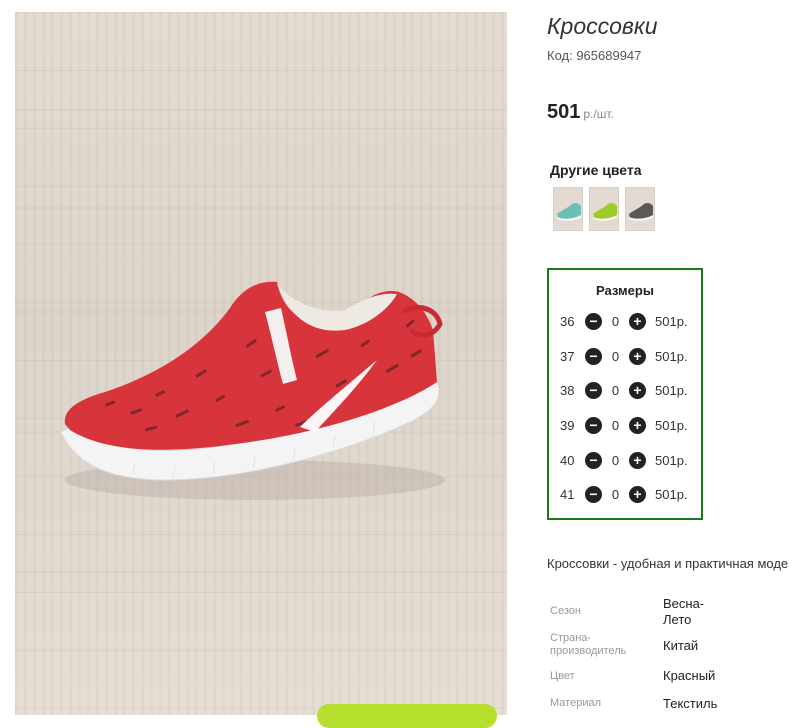  I want to click on size-number: 38, so click(567, 390).